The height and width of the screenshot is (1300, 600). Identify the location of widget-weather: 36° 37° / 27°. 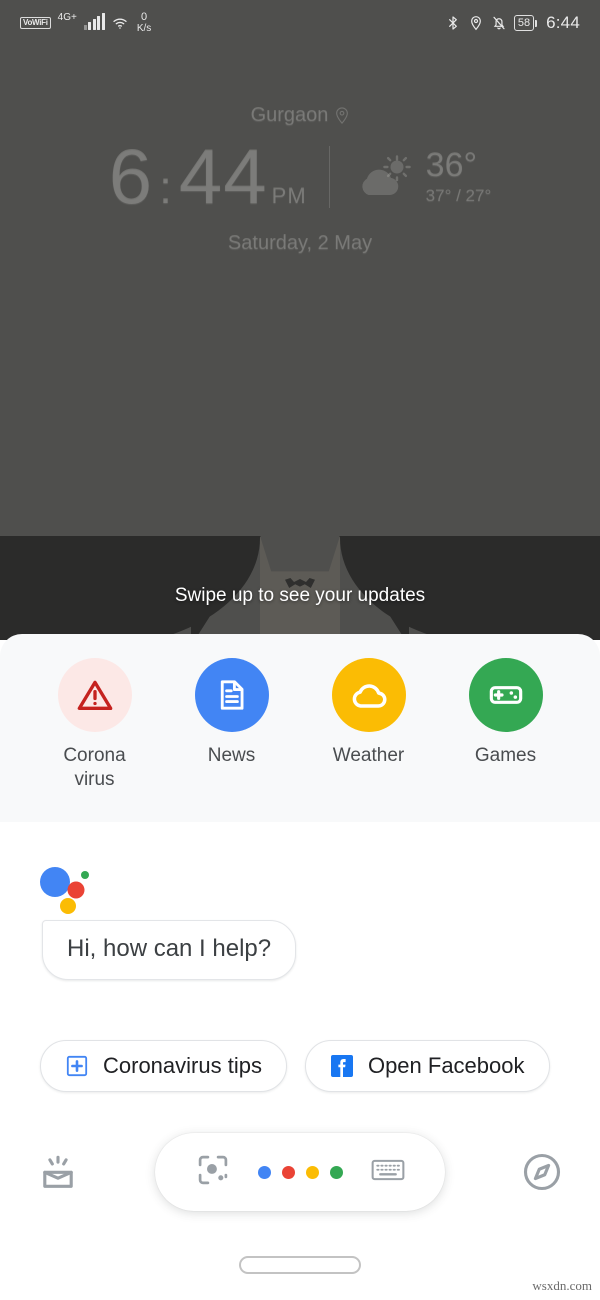
(422, 177).